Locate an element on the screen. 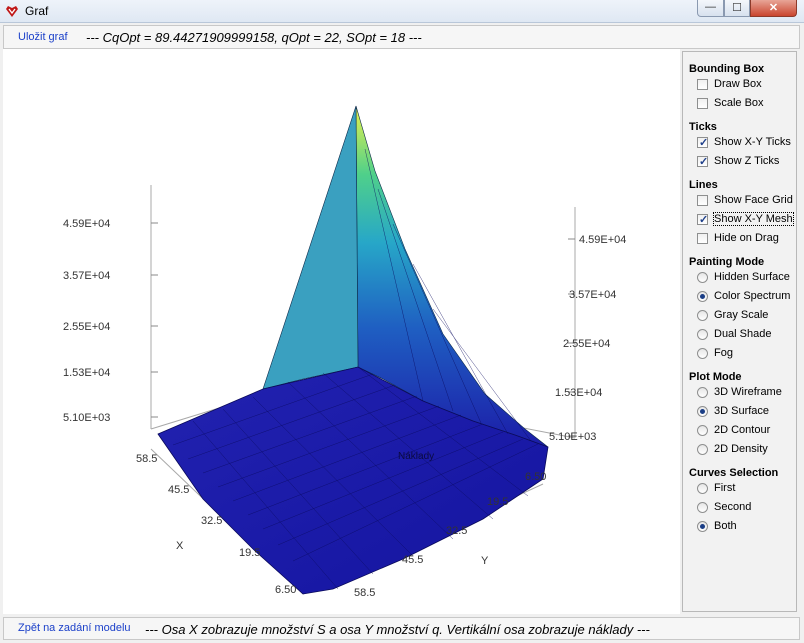 This screenshot has height=643, width=804. window-titlebar: Graf — ☐ ✕ is located at coordinates (402, 11).